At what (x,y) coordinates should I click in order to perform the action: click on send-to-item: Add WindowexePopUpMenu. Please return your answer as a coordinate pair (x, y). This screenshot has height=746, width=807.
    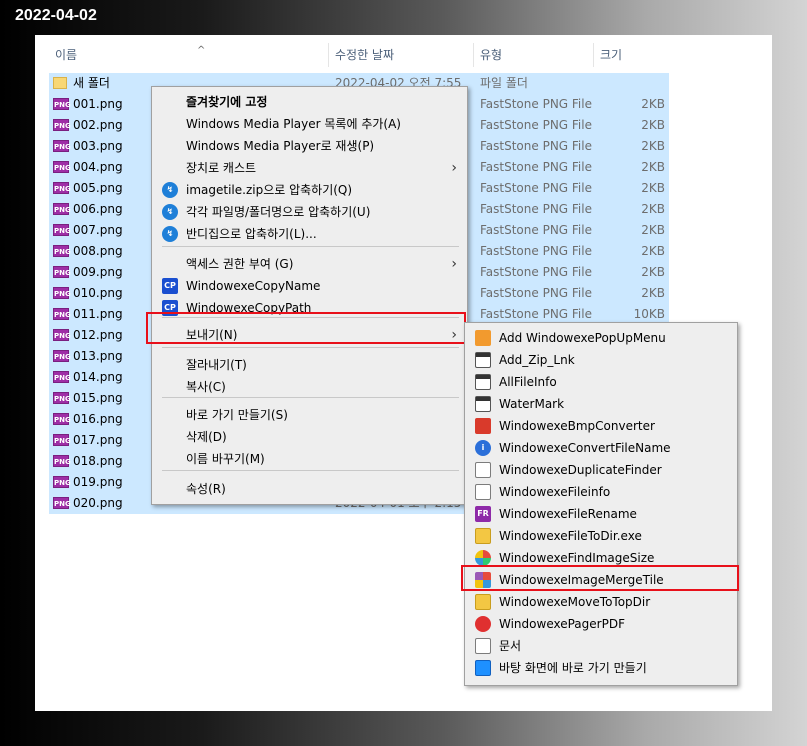
    Looking at the image, I should click on (601, 338).